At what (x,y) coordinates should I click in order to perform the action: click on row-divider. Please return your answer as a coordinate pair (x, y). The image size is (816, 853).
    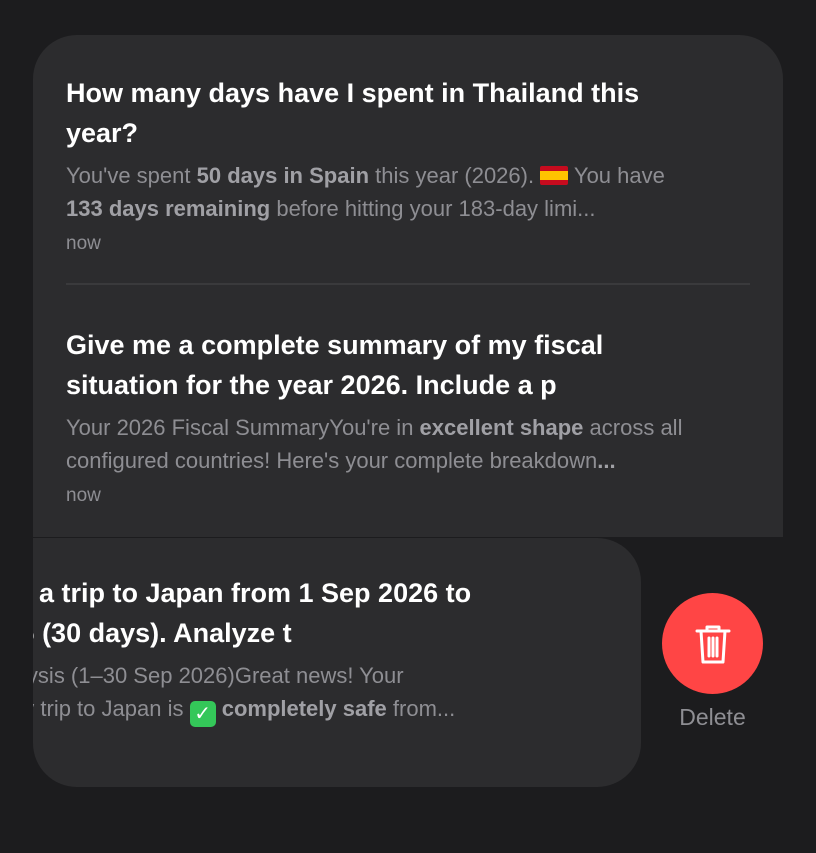
    Looking at the image, I should click on (408, 284).